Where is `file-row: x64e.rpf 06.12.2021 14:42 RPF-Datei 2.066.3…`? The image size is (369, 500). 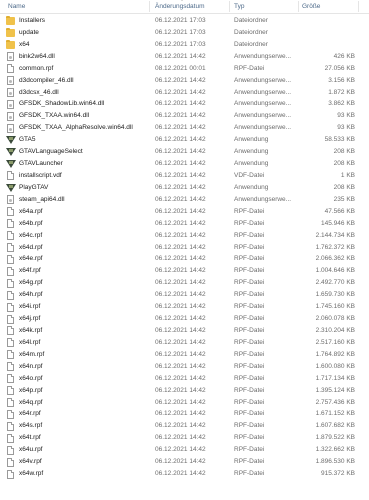 file-row: x64e.rpf 06.12.2021 14:42 RPF-Datei 2.066.3… is located at coordinates (184, 259).